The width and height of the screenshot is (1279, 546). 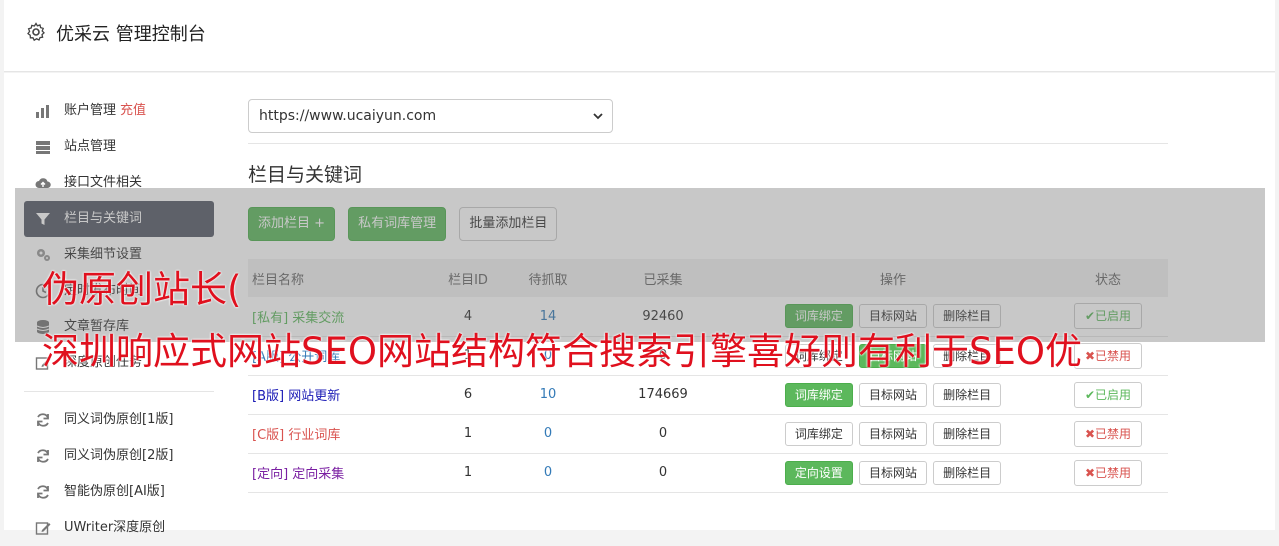 I want to click on cell-name: [C版] 行业词库, so click(x=338, y=434).